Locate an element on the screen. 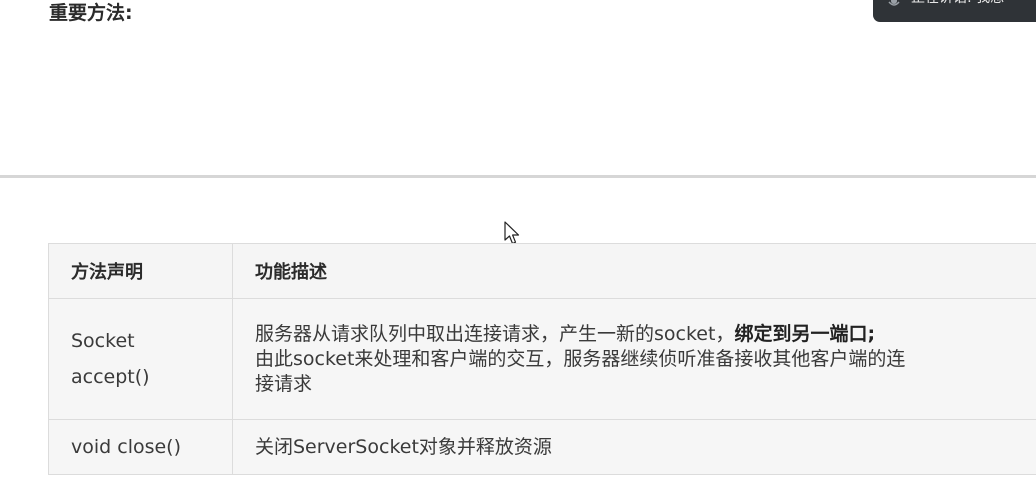 The image size is (1036, 484). table-row: void close() 关闭ServerSocket对象并释放资源 is located at coordinates (542, 447).